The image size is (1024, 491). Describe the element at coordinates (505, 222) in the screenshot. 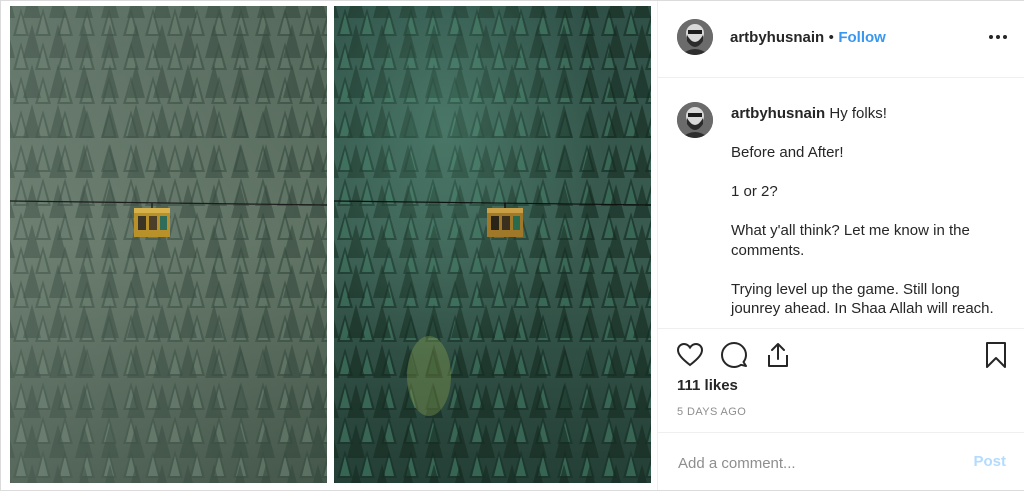

I see `cable-car-after` at that location.